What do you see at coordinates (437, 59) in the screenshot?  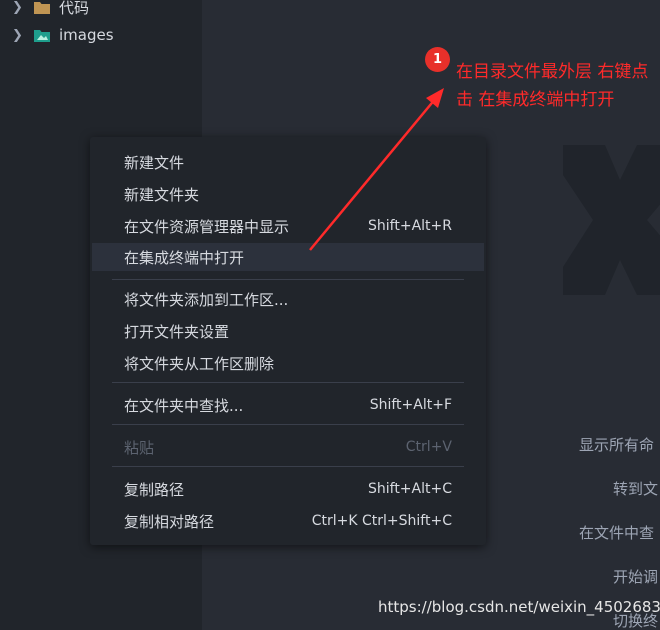 I see `step-number-badge: 1` at bounding box center [437, 59].